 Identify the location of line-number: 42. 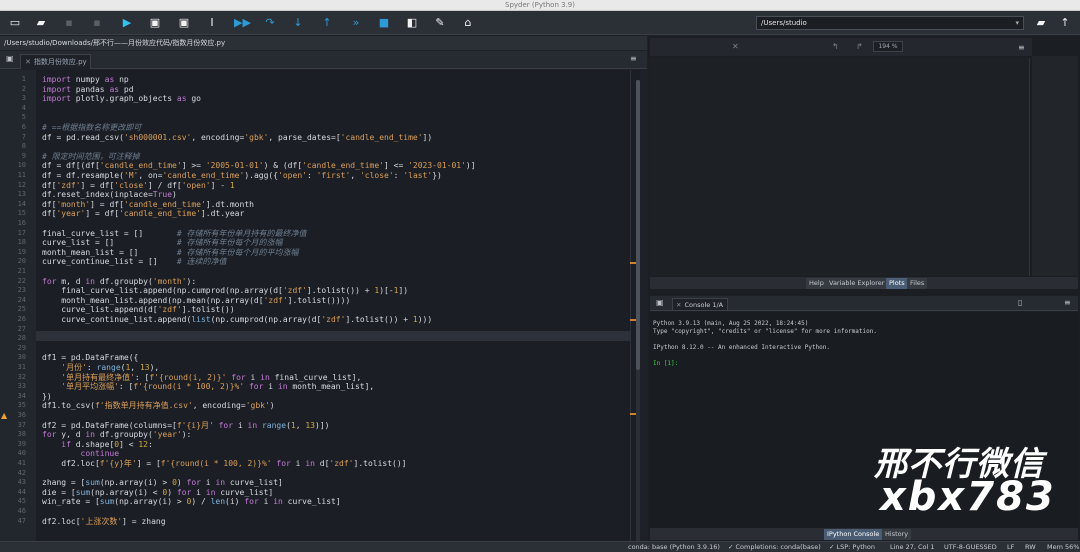
(21, 472).